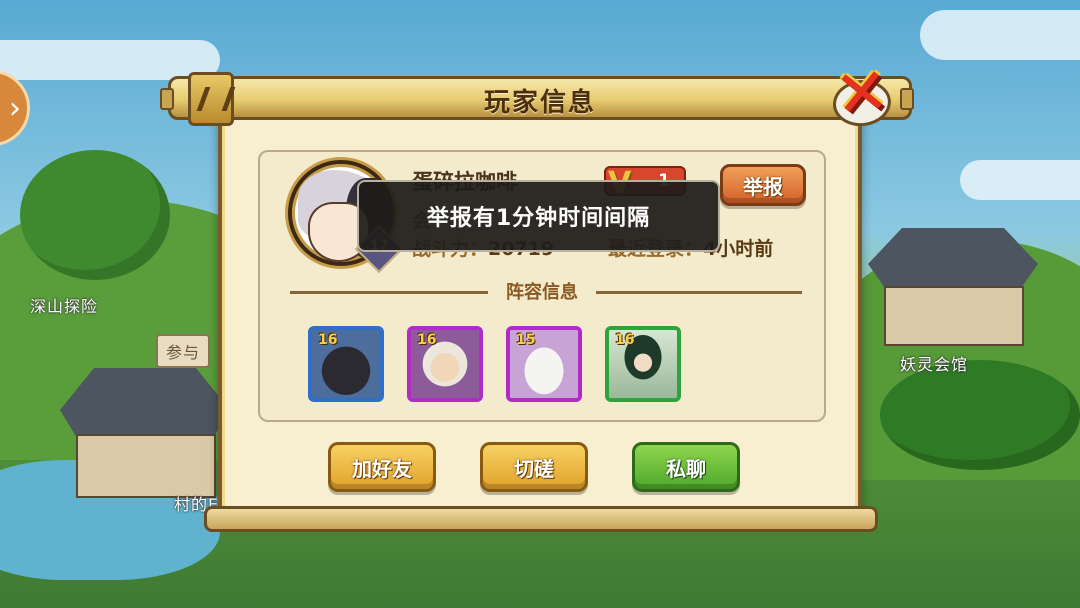 This screenshot has width=1080, height=608. What do you see at coordinates (544, 364) in the screenshot?
I see `hero-card: 15` at bounding box center [544, 364].